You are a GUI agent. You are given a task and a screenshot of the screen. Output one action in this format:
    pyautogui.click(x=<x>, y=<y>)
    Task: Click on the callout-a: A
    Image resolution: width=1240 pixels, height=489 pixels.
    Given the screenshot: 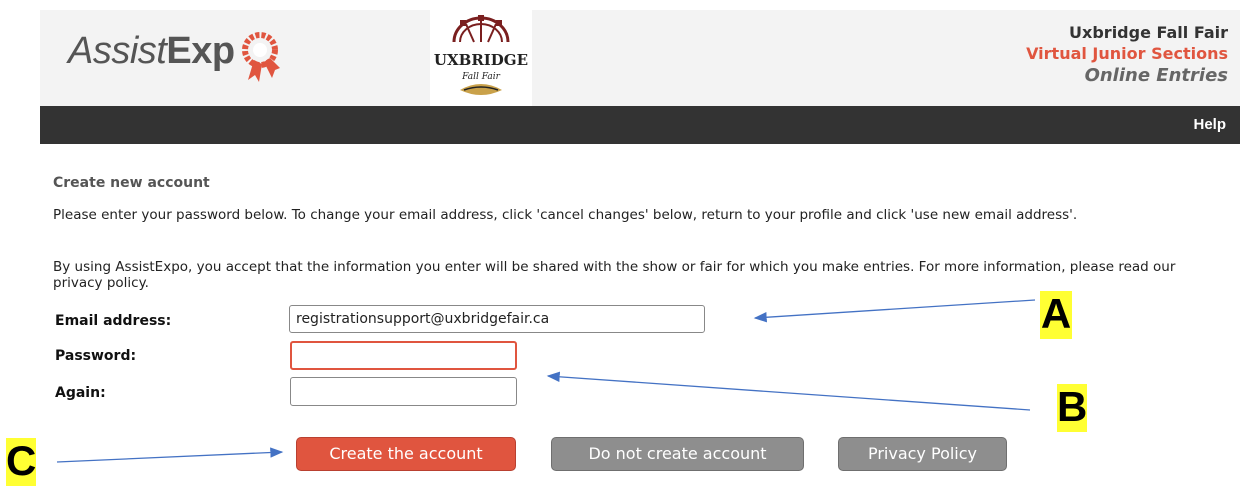 What is the action you would take?
    pyautogui.click(x=1056, y=314)
    